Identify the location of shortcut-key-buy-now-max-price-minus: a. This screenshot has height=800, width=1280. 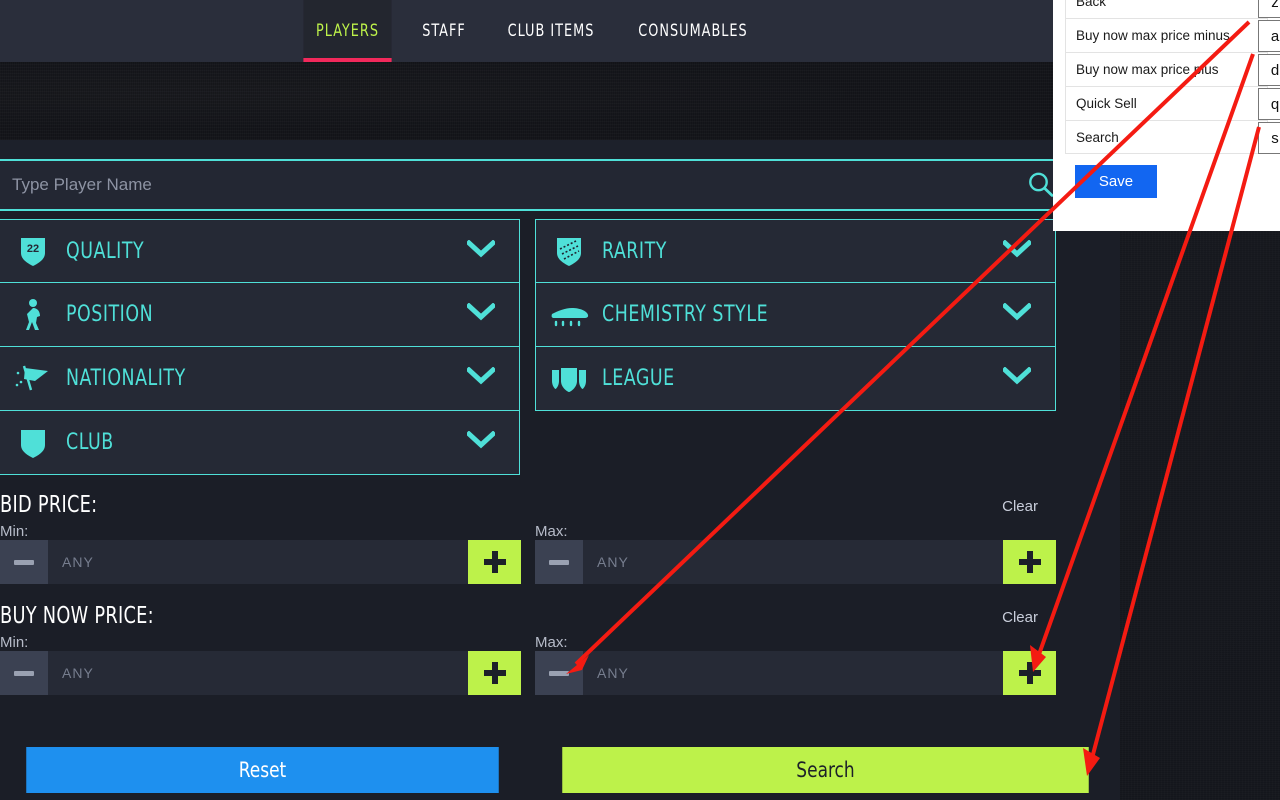
(1269, 36).